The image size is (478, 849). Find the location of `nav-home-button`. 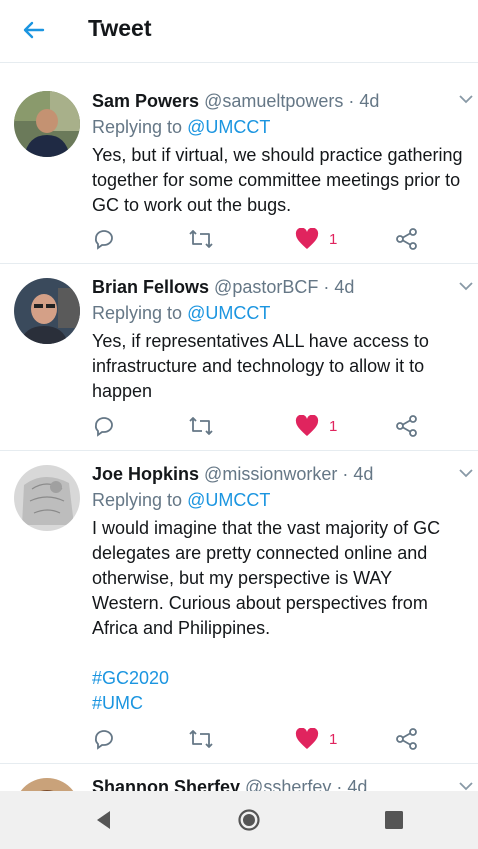

nav-home-button is located at coordinates (249, 820).